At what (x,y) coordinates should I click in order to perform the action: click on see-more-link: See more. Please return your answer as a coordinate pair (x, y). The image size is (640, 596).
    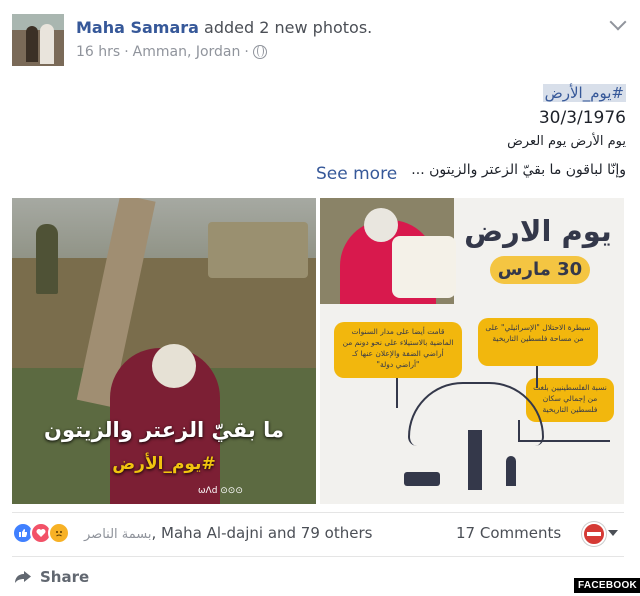
    Looking at the image, I should click on (356, 174).